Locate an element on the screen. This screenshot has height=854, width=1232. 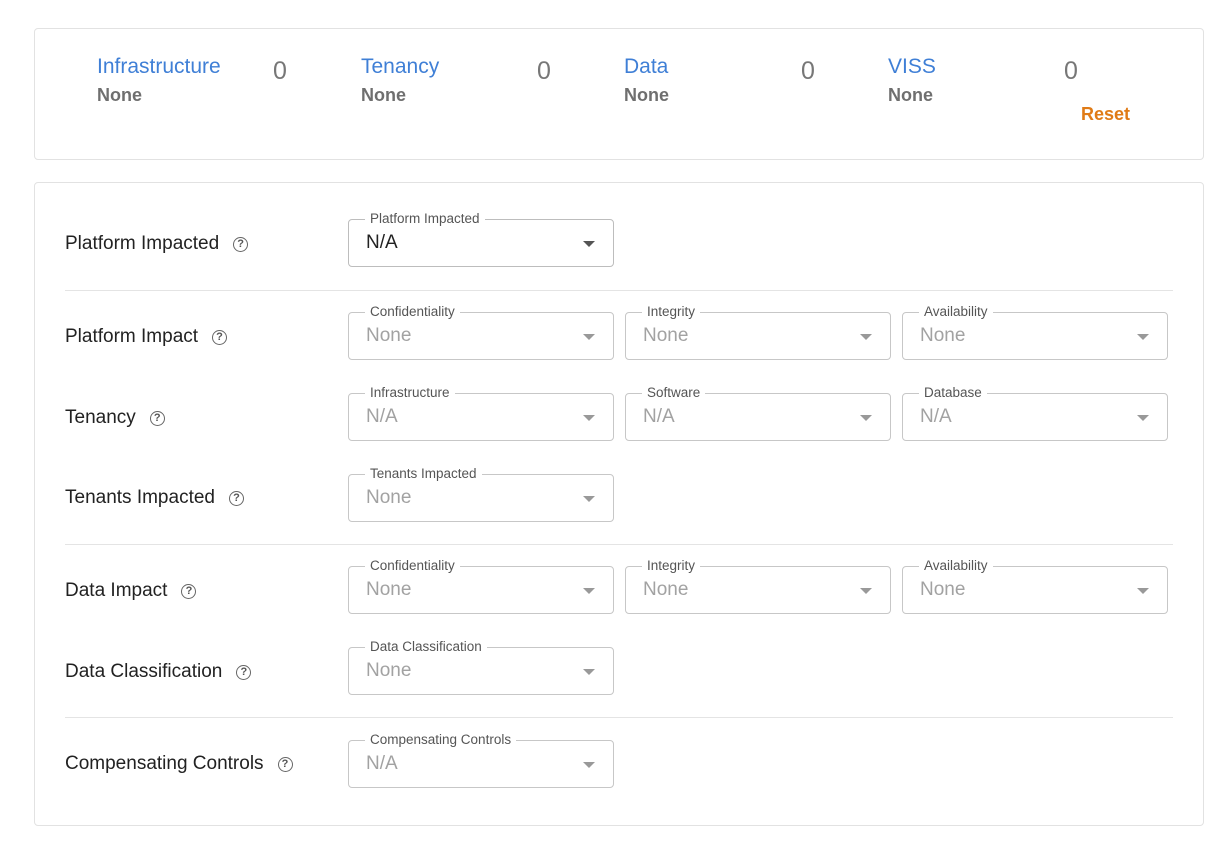
summary-item-viss: VISS None is located at coordinates (912, 80).